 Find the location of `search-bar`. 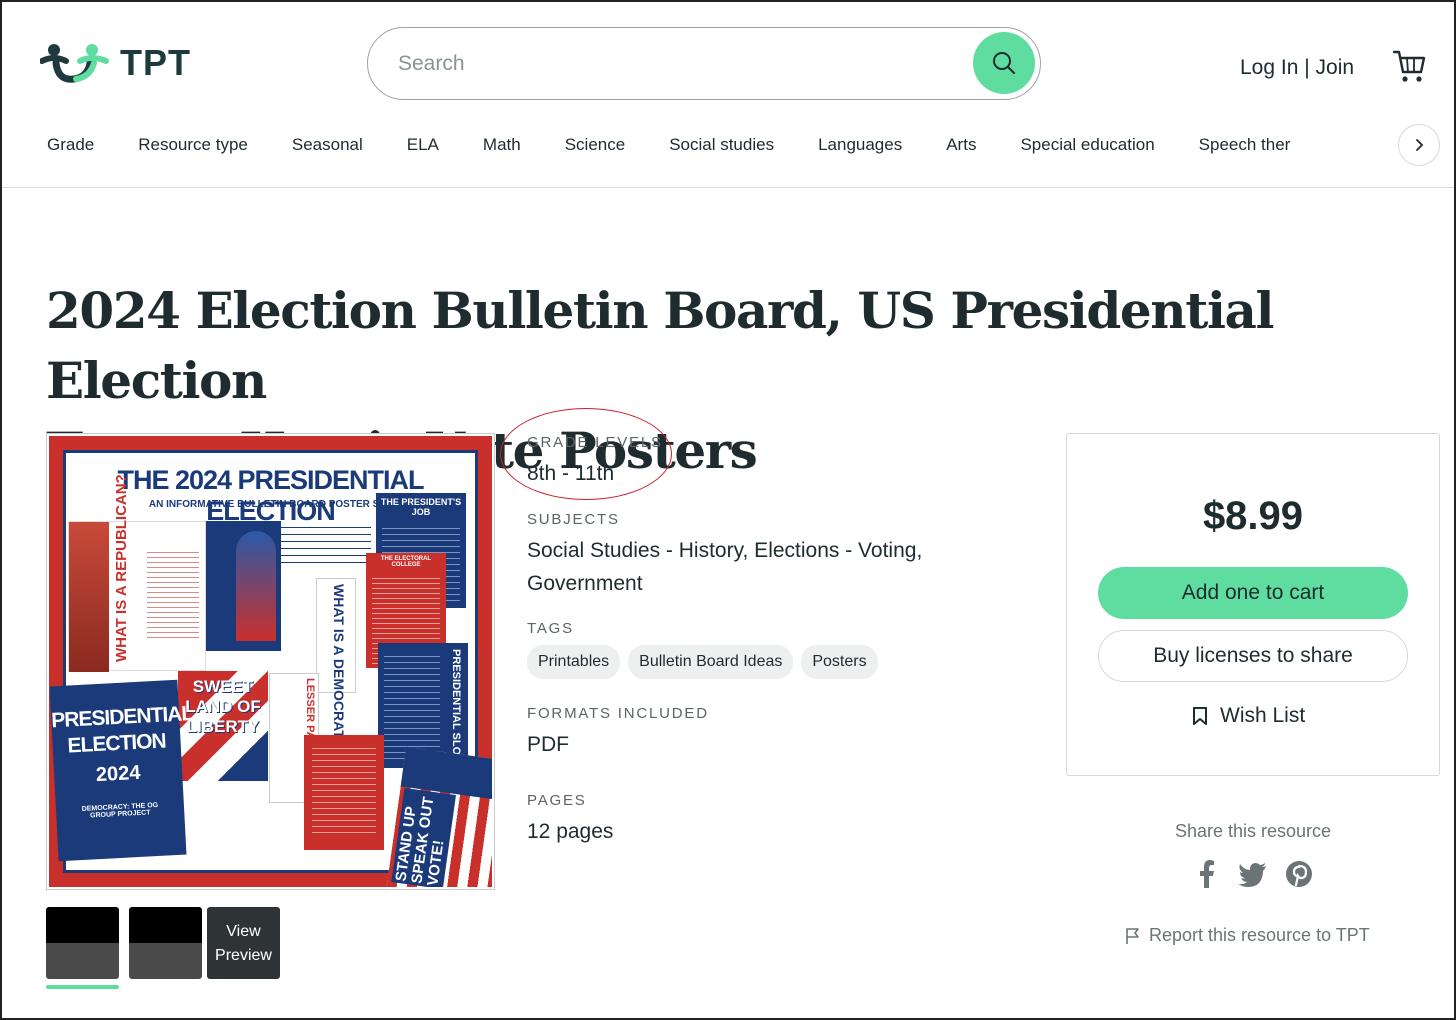

search-bar is located at coordinates (704, 63).